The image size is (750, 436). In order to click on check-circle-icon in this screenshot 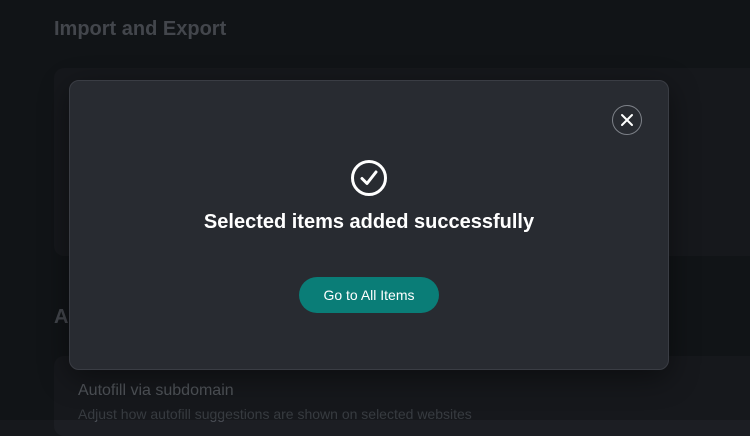, I will do `click(369, 178)`.